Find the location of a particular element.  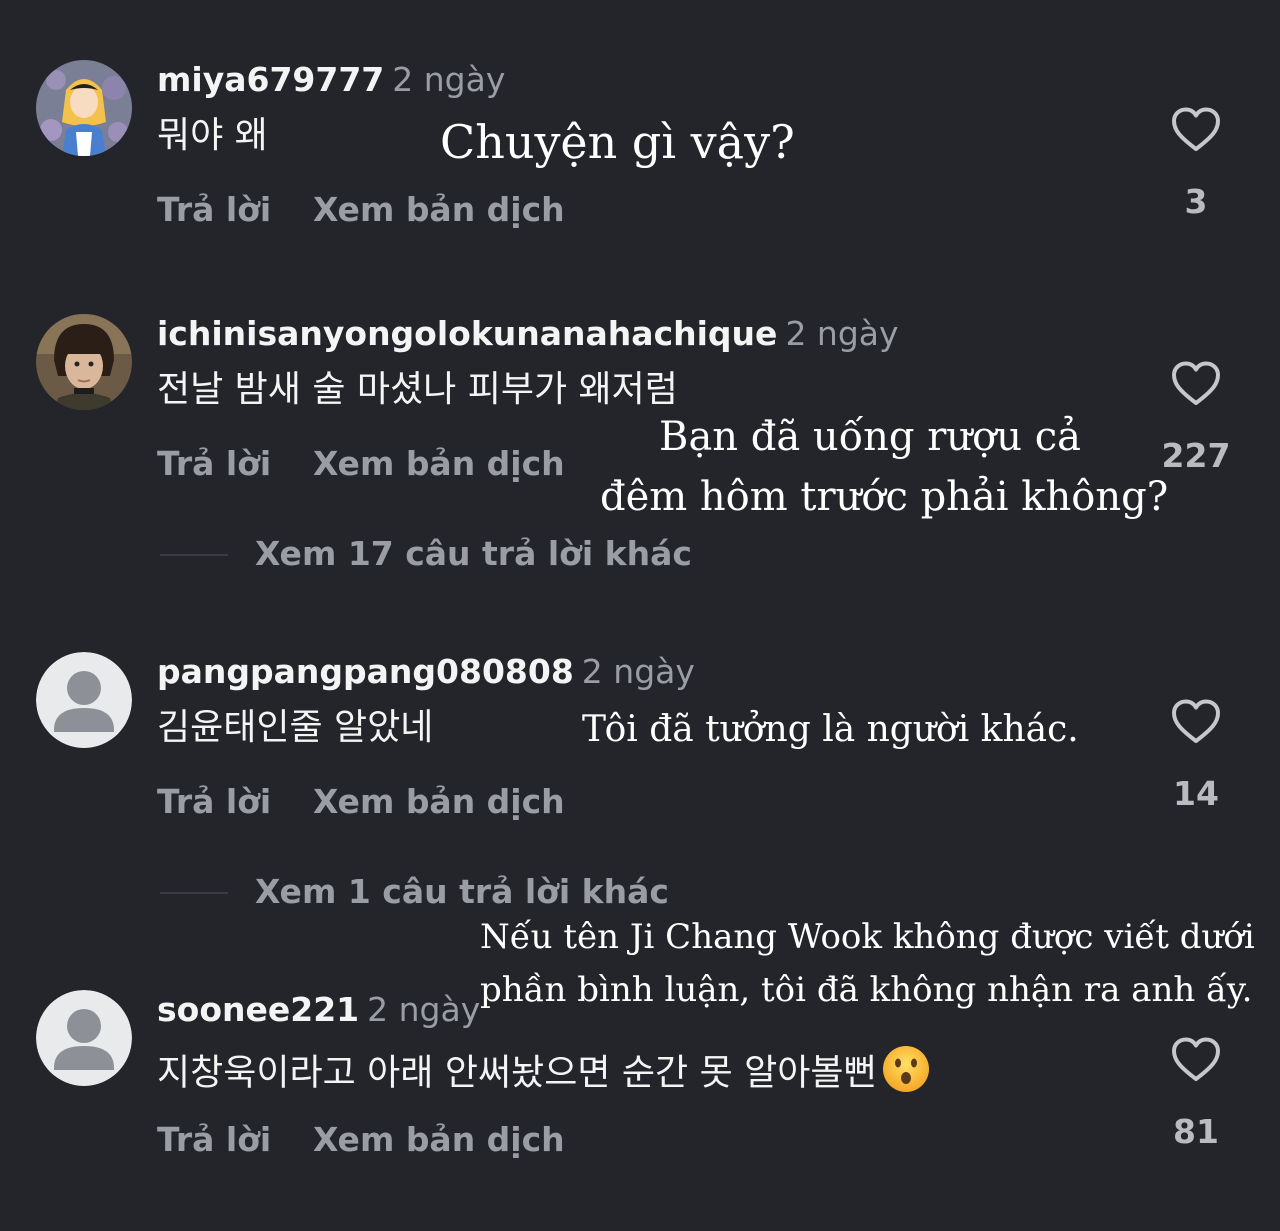

translation-overlay: Bạn đã uống rượu cả is located at coordinates (870, 437).